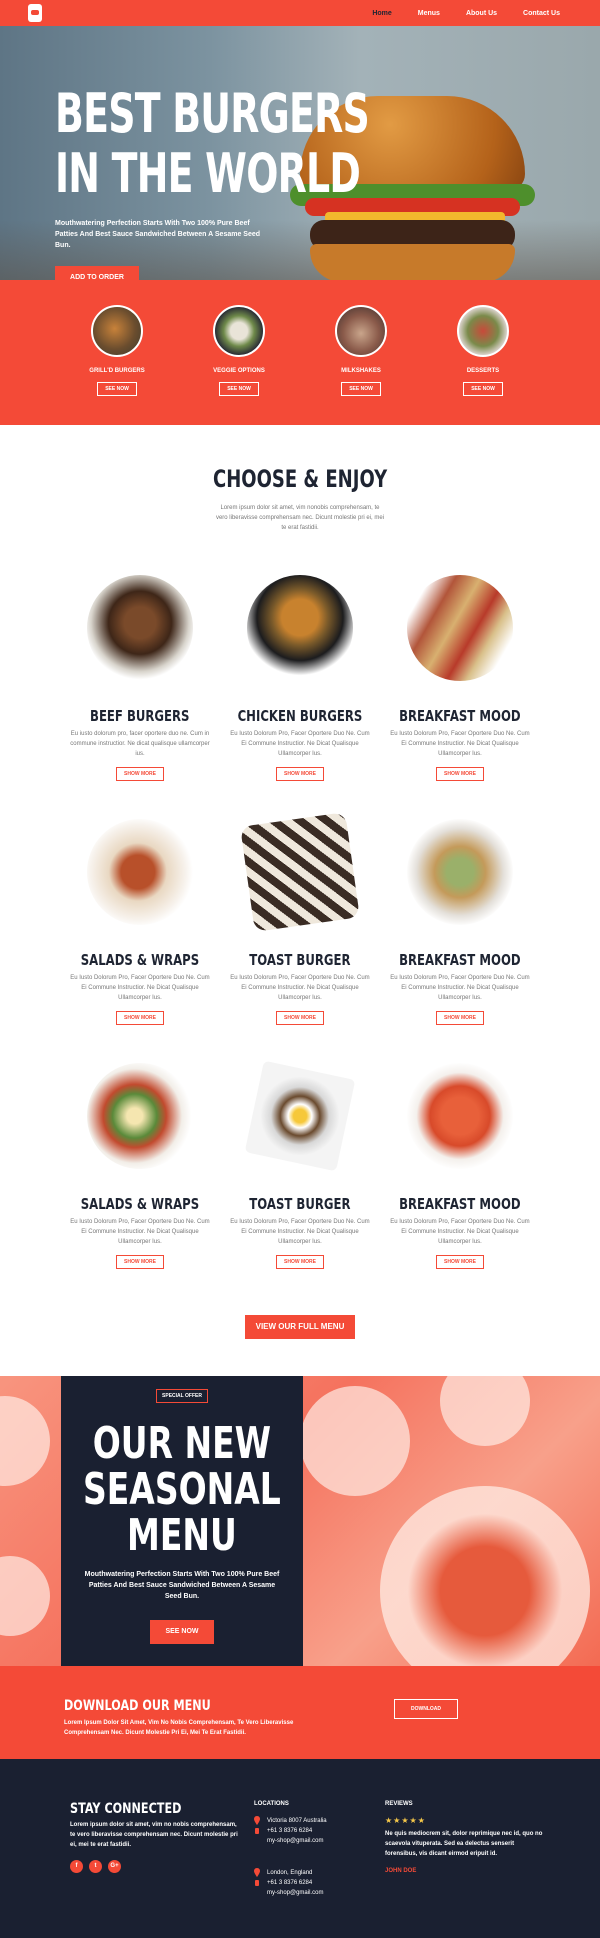 The height and width of the screenshot is (1938, 600). Describe the element at coordinates (429, 13) in the screenshot. I see `nav-menus: Menus` at that location.